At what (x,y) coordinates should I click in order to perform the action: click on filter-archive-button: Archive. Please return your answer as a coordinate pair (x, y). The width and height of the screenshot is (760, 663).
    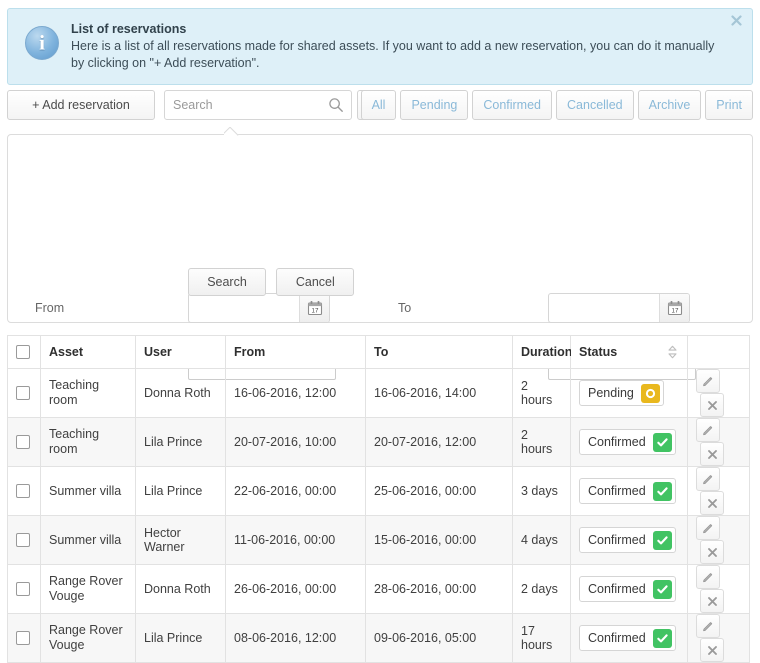
    Looking at the image, I should click on (669, 105).